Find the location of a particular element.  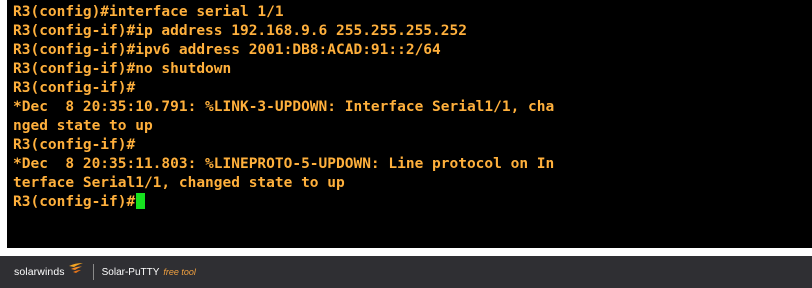

flame-icon is located at coordinates (76, 269).